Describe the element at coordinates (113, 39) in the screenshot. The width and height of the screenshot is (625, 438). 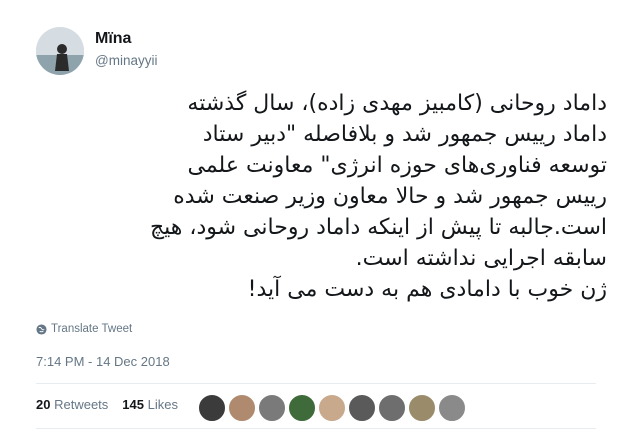
I see `user-display-name: Mïna` at that location.